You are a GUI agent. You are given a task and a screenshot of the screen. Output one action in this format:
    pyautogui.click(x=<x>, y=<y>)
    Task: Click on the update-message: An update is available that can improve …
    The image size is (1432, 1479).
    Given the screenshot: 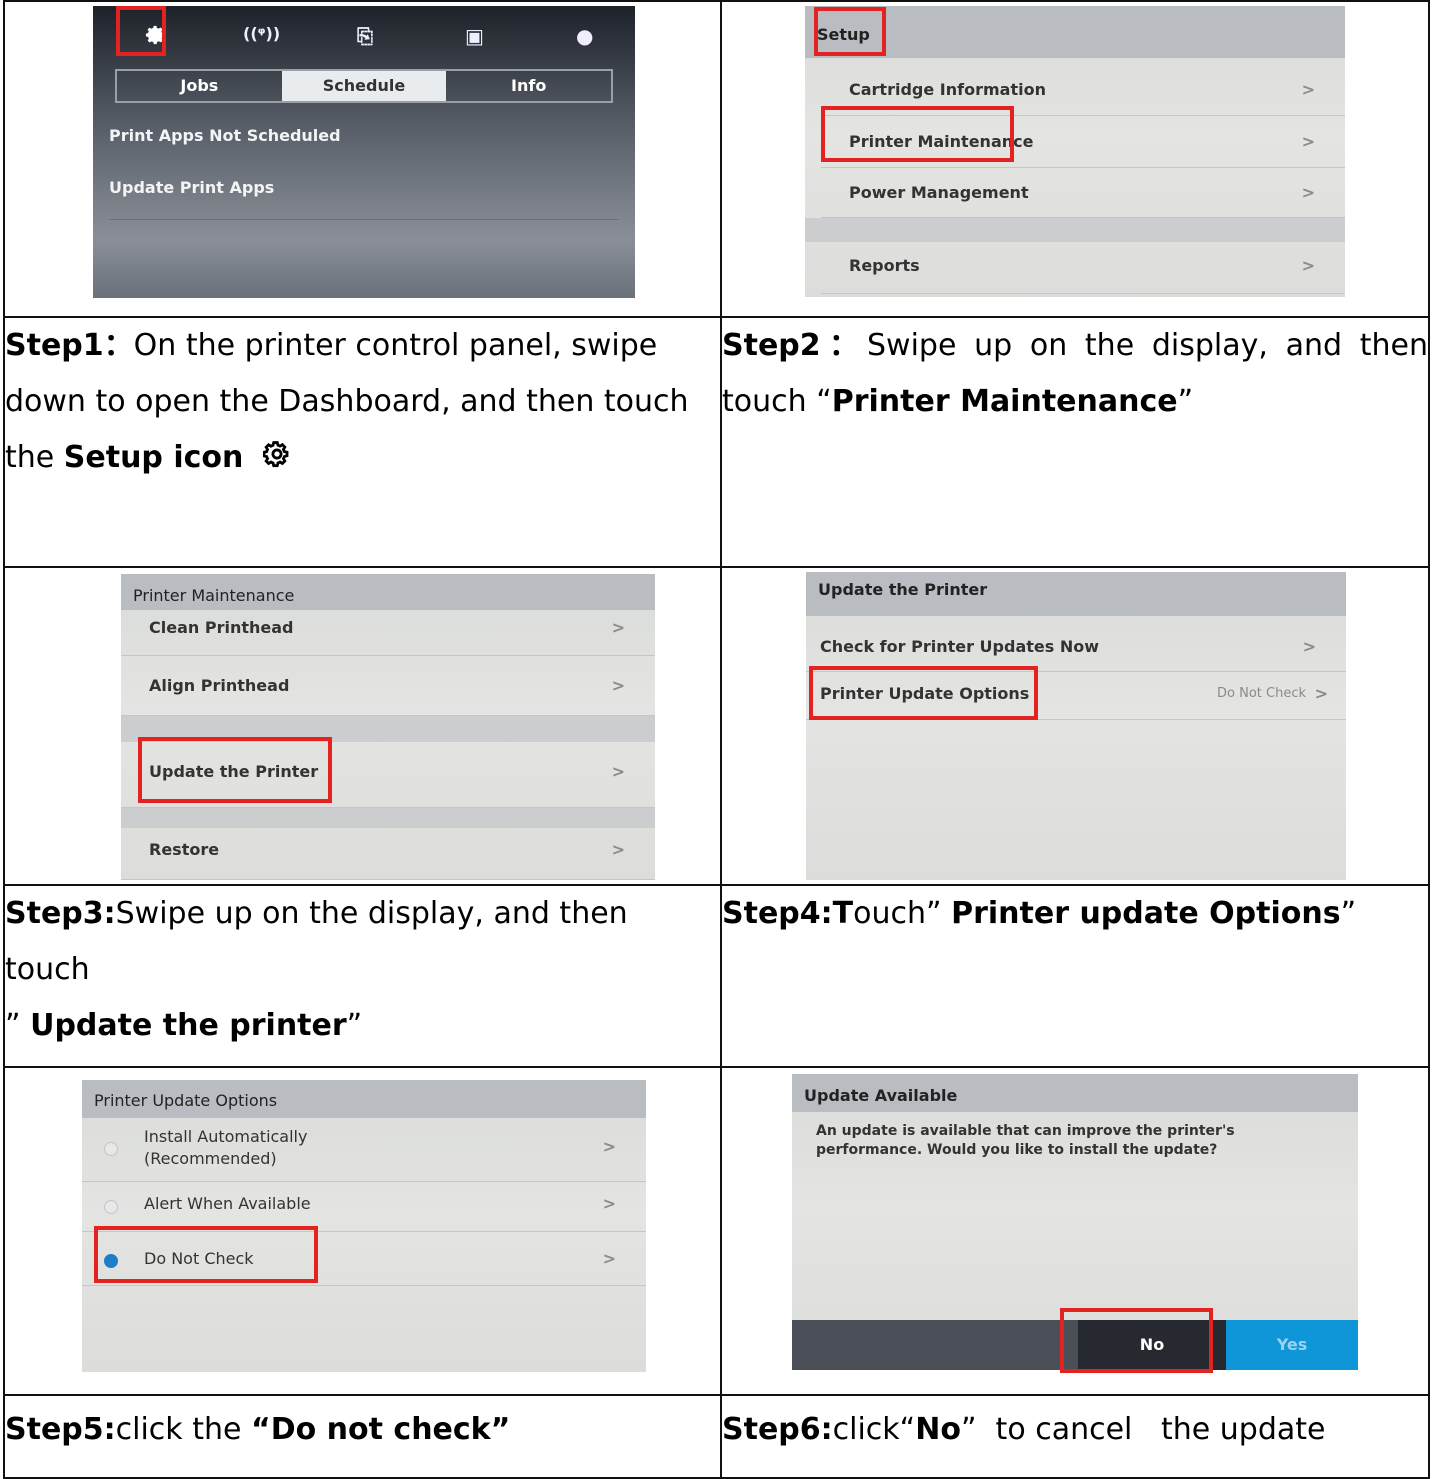 What is the action you would take?
    pyautogui.click(x=1025, y=1140)
    